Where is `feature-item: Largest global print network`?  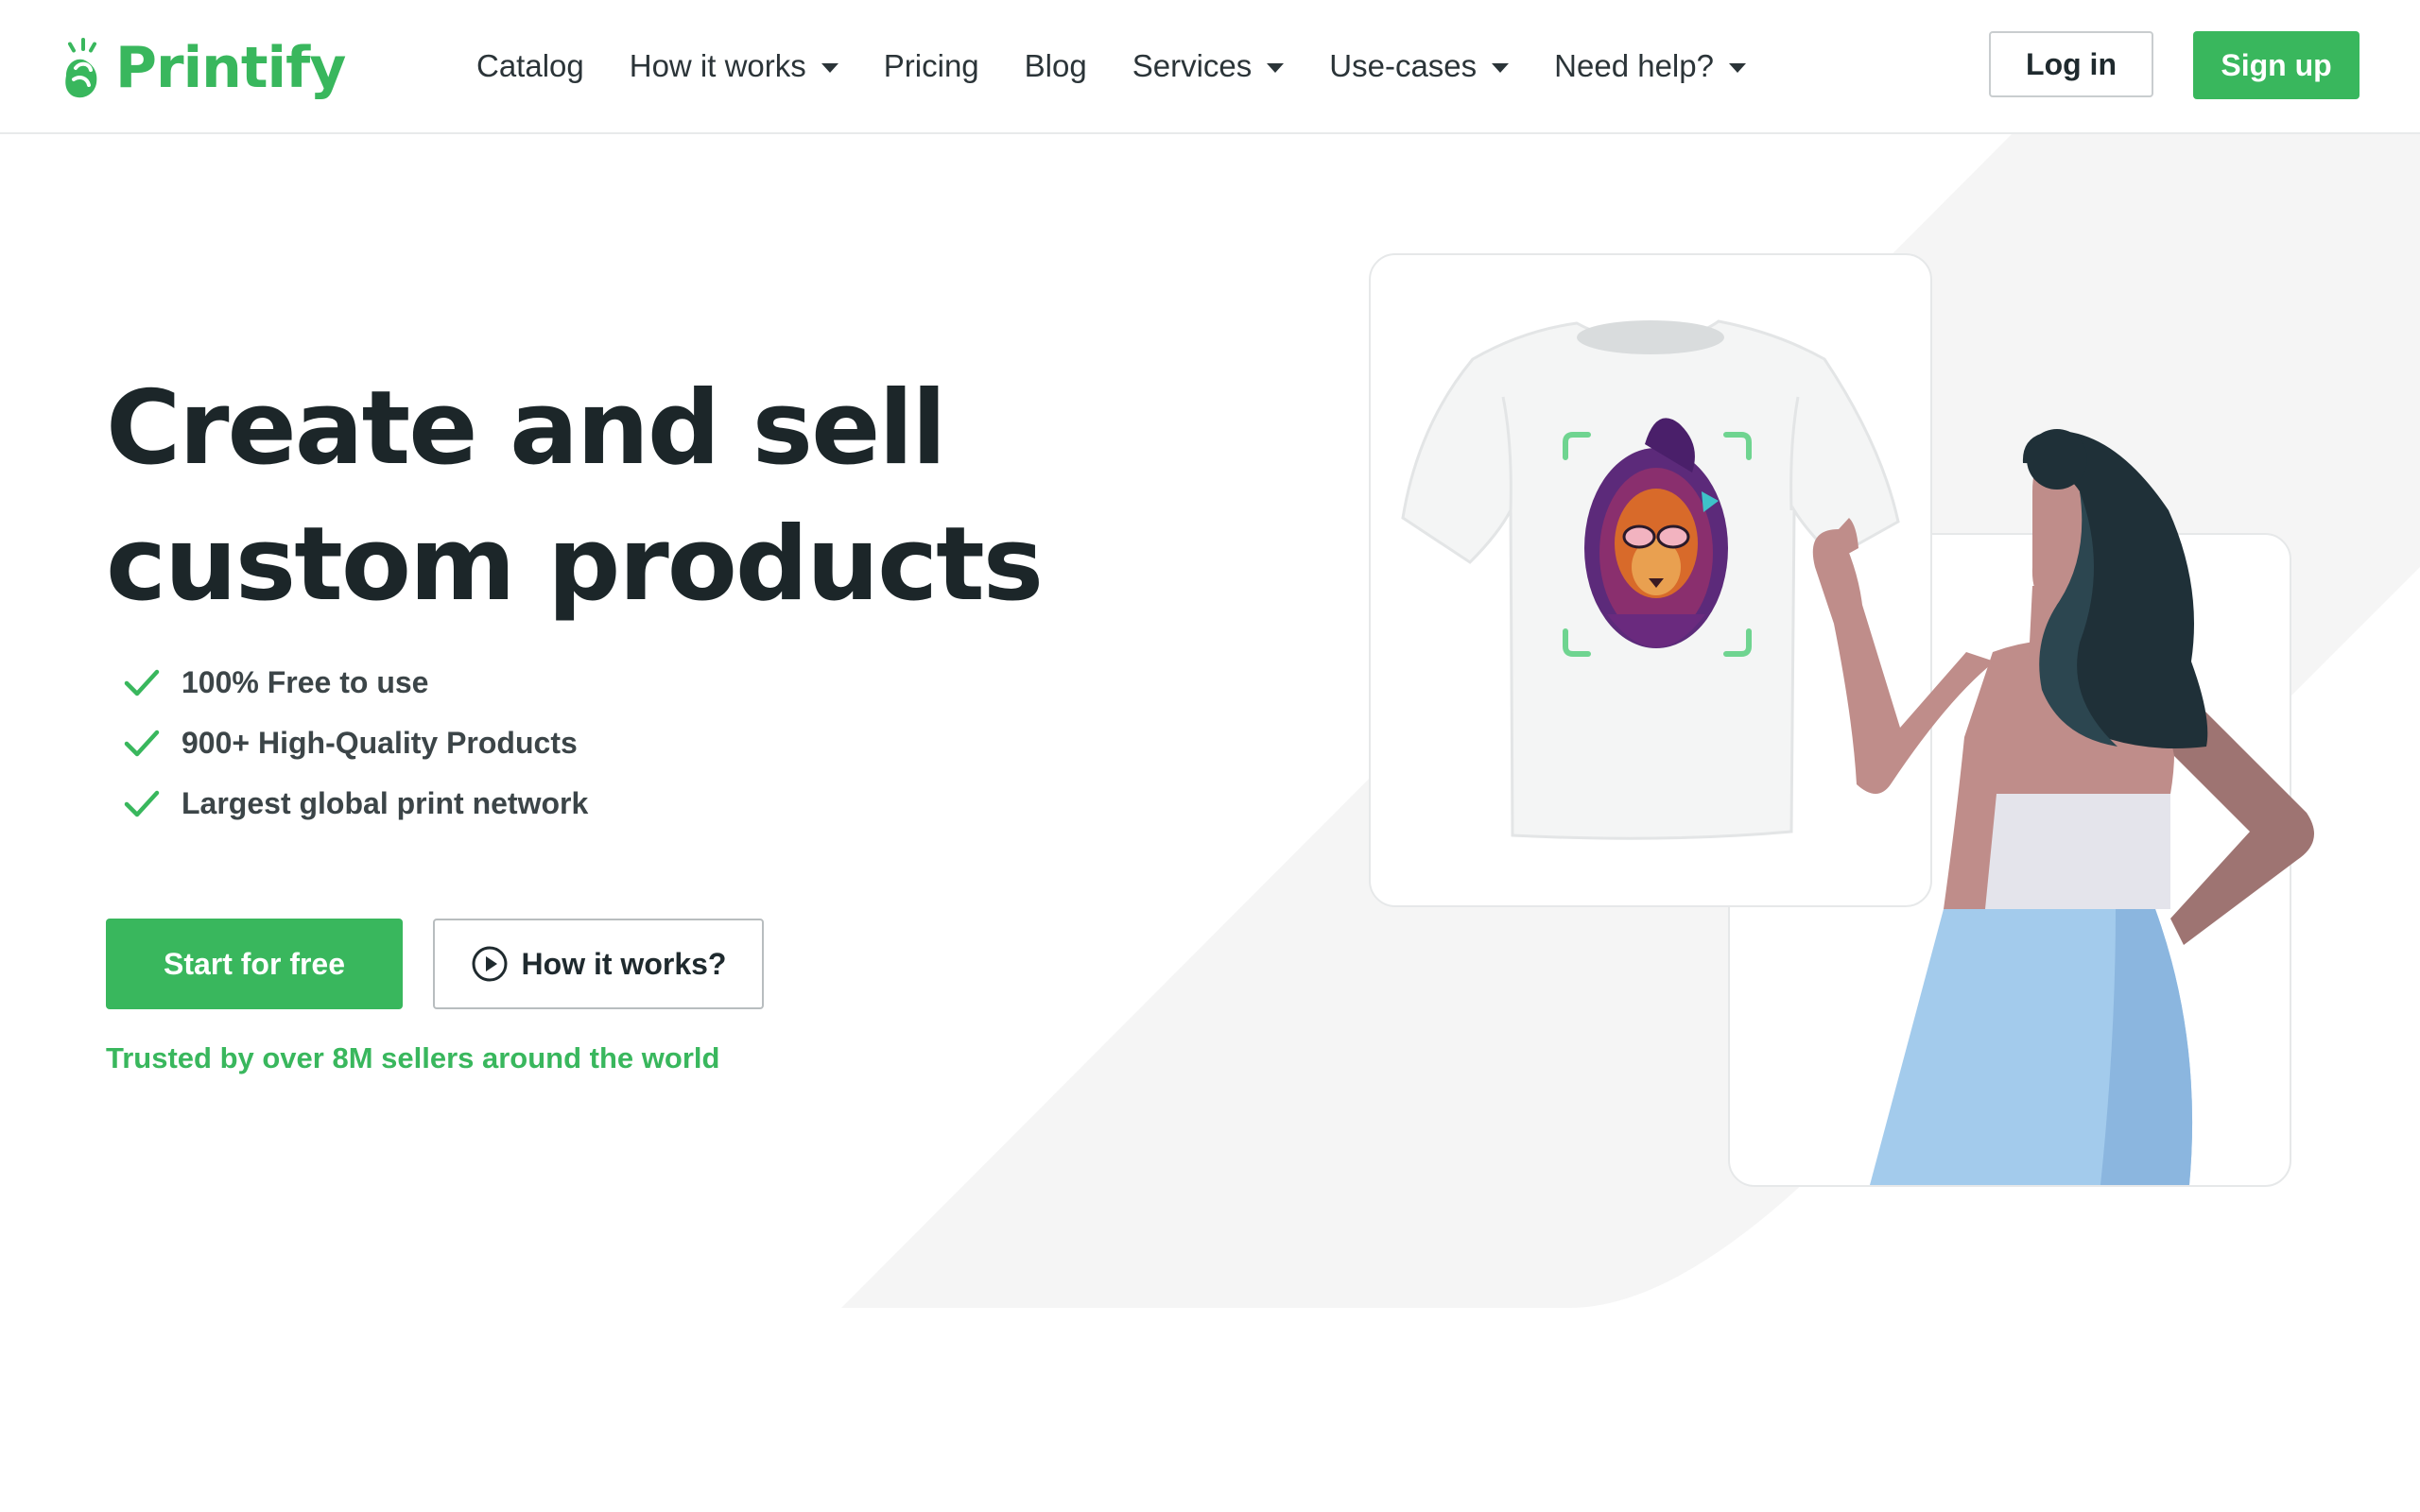
feature-item: Largest global print network is located at coordinates (355, 803).